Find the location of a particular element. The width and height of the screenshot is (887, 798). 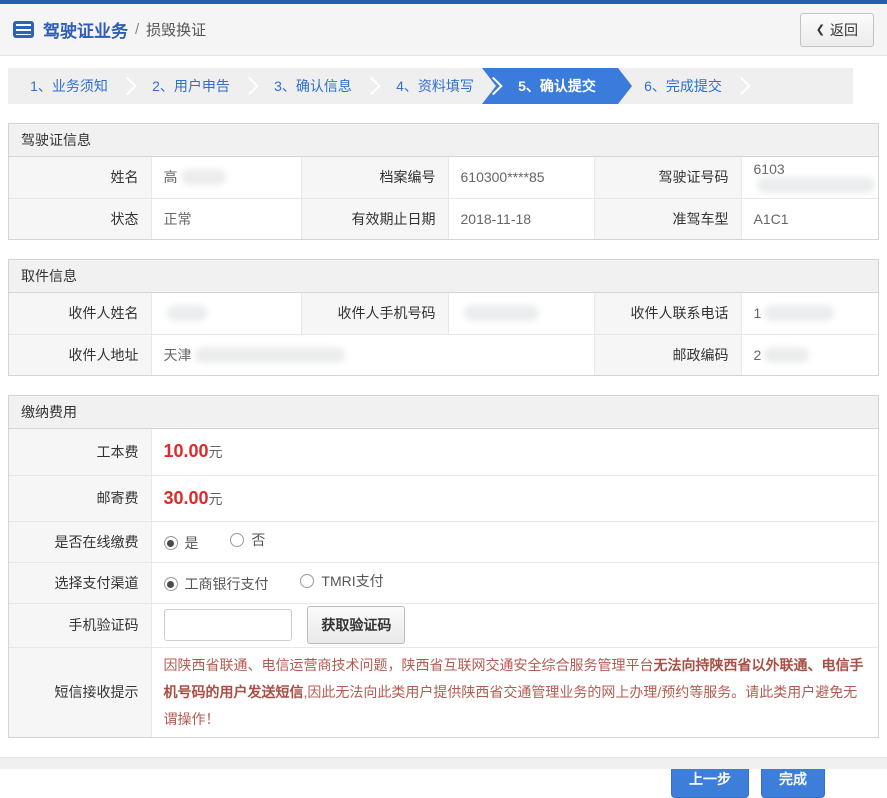

captcha-input is located at coordinates (227, 625).